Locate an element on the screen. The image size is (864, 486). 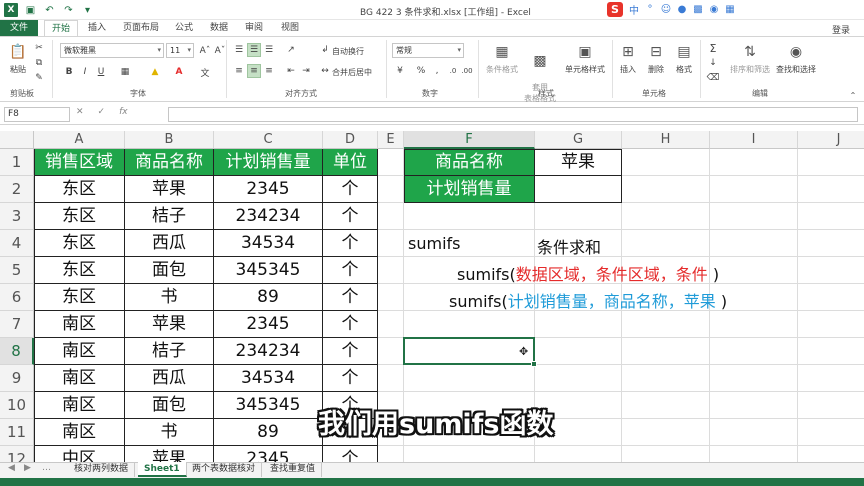
table-cell: 2345 is located at coordinates (268, 454).